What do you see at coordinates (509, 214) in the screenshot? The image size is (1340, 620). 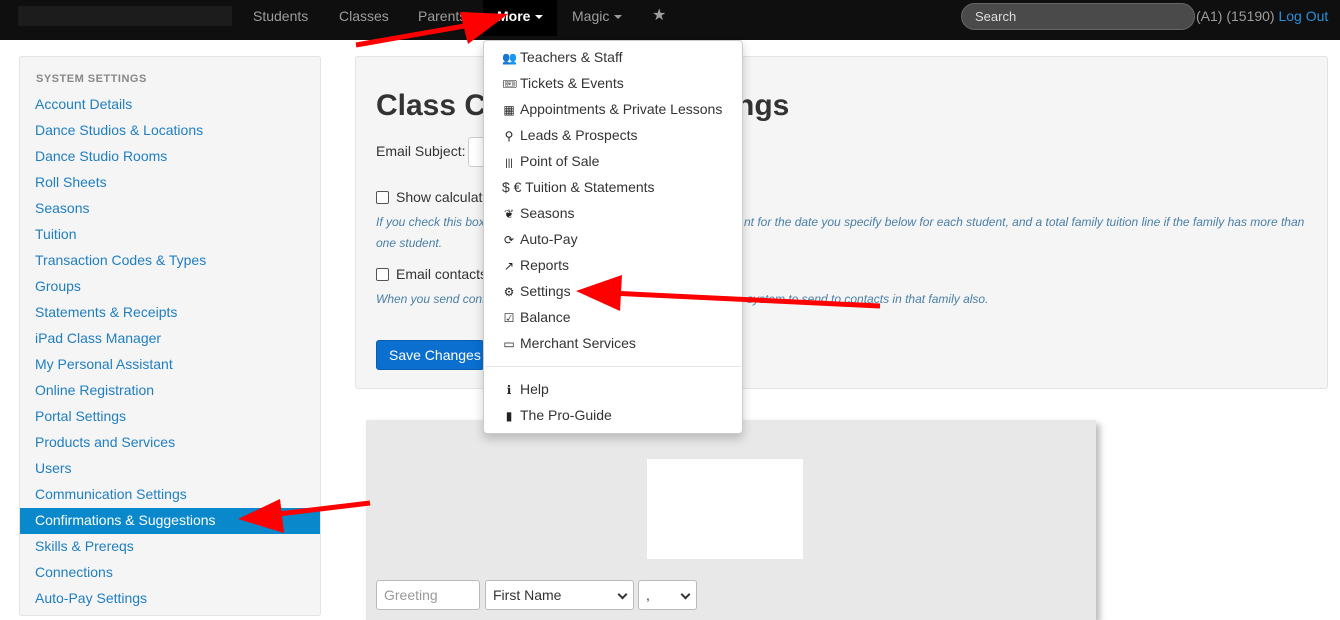 I see `leaf-icon: ❦` at bounding box center [509, 214].